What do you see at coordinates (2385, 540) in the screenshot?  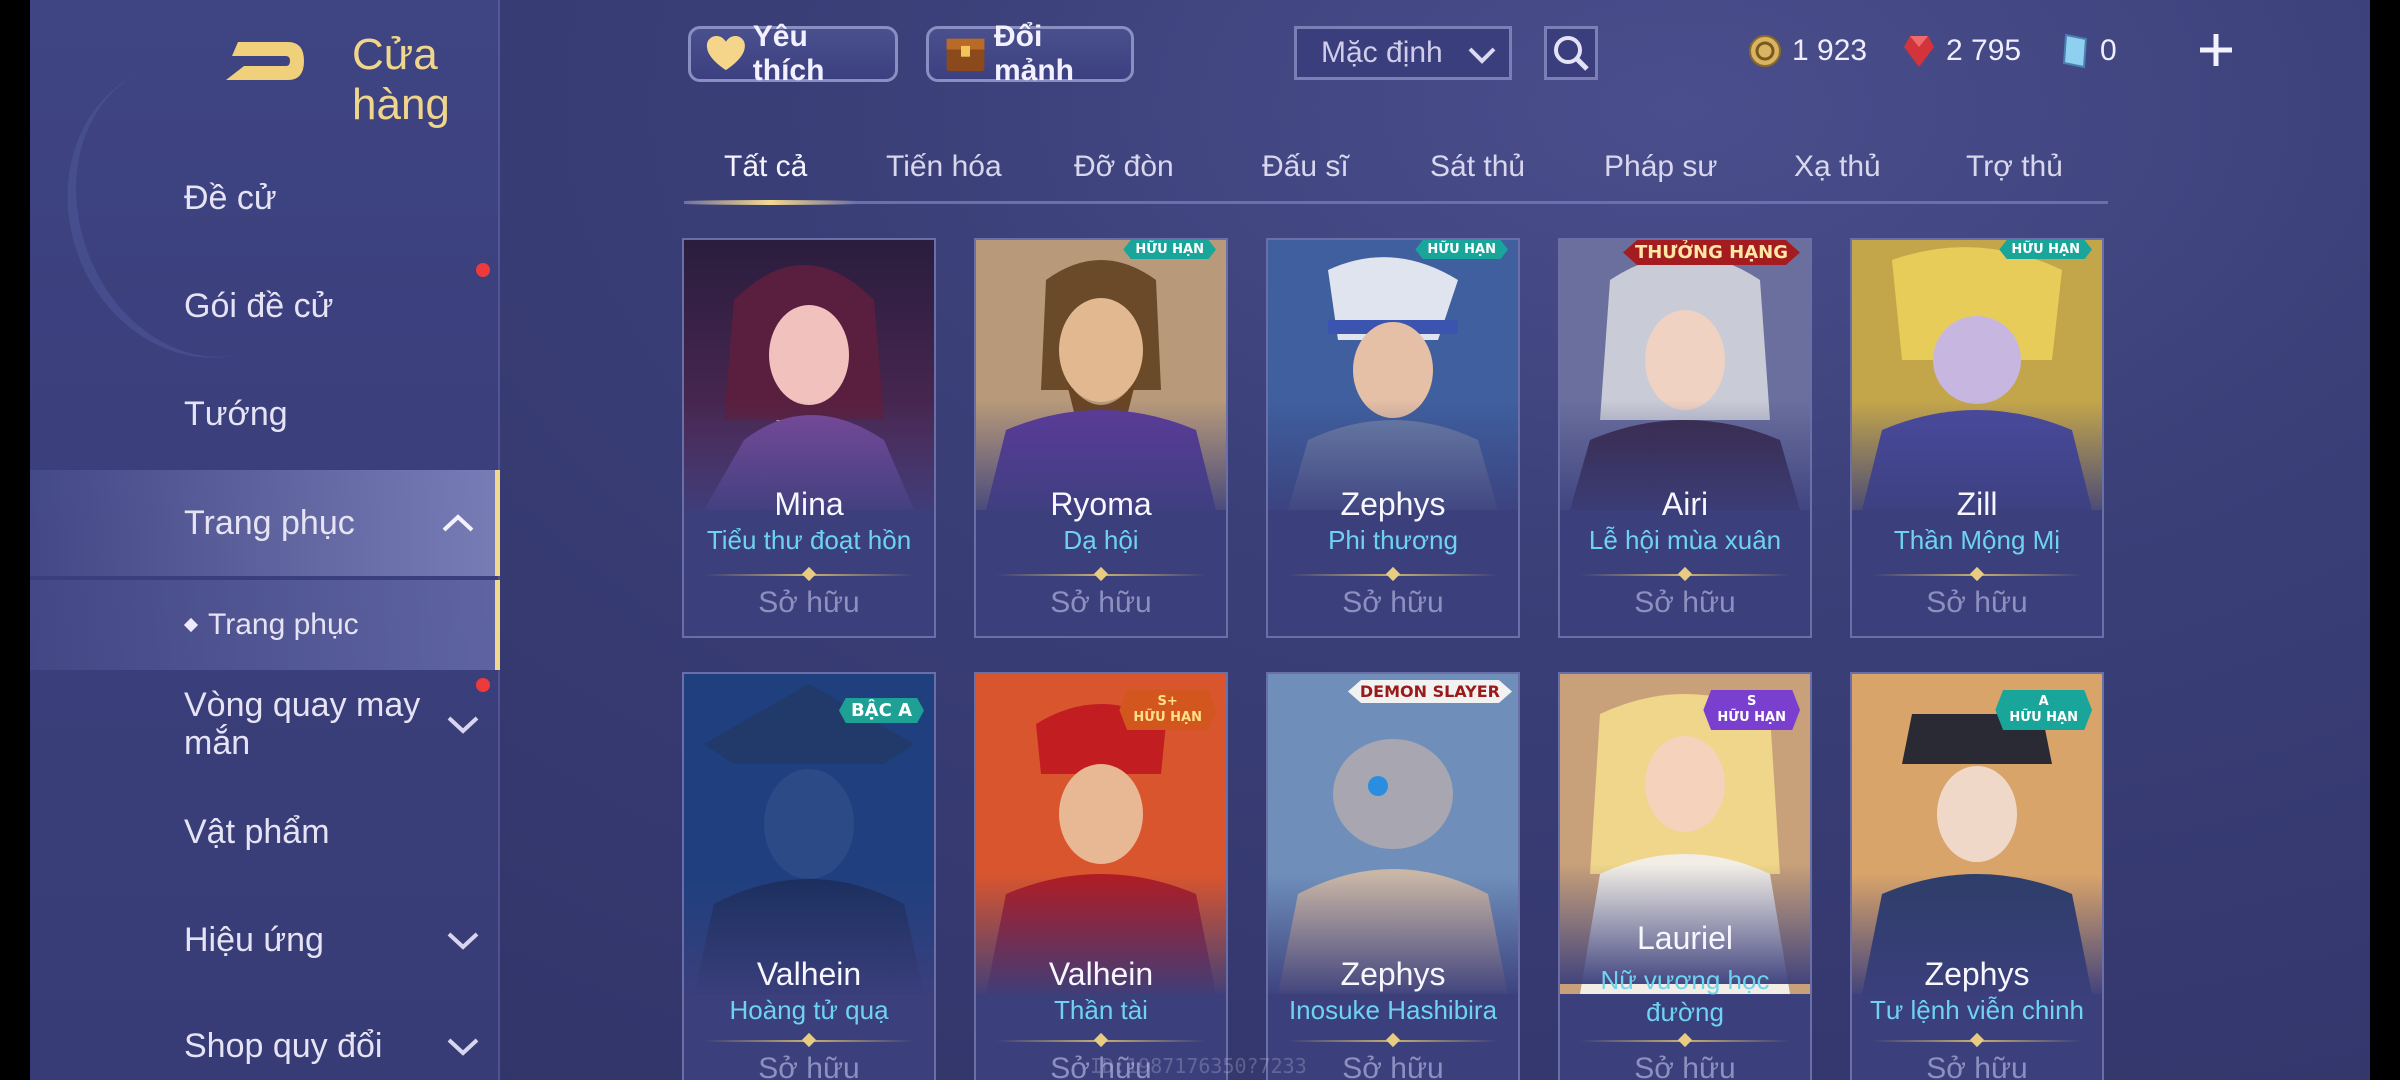 I see `screen-bezel-right` at bounding box center [2385, 540].